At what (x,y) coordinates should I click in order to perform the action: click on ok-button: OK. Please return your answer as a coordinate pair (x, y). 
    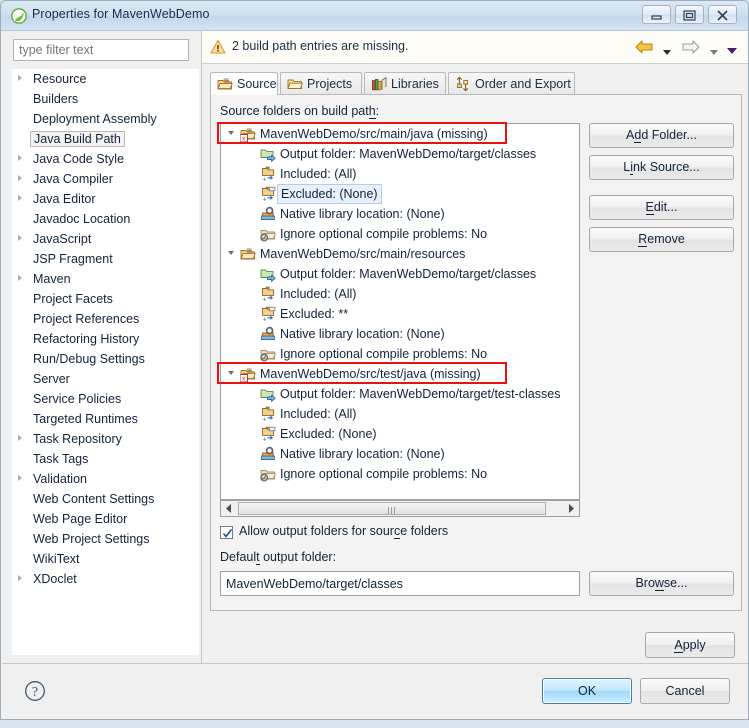
    Looking at the image, I should click on (587, 691).